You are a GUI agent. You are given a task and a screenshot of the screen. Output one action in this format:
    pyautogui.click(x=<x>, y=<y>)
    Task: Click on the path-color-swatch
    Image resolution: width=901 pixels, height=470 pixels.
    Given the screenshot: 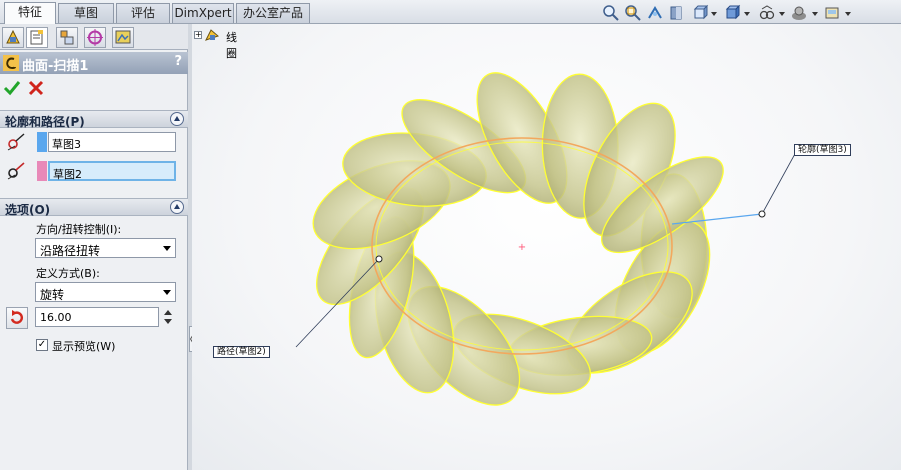 What is the action you would take?
    pyautogui.click(x=42, y=171)
    